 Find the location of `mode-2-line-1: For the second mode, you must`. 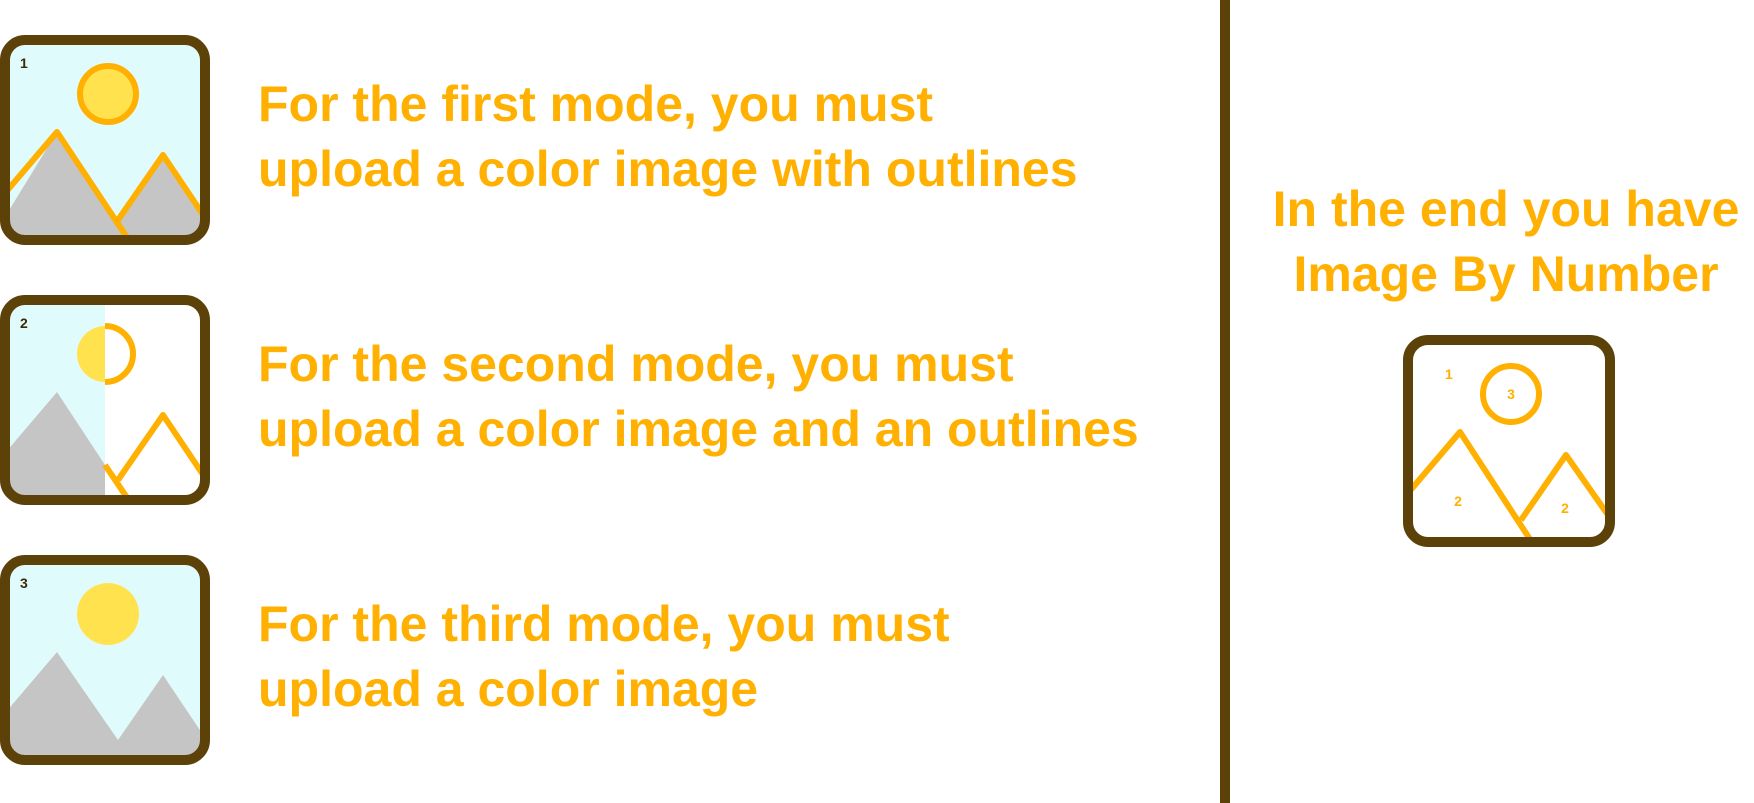

mode-2-line-1: For the second mode, you must is located at coordinates (636, 364).